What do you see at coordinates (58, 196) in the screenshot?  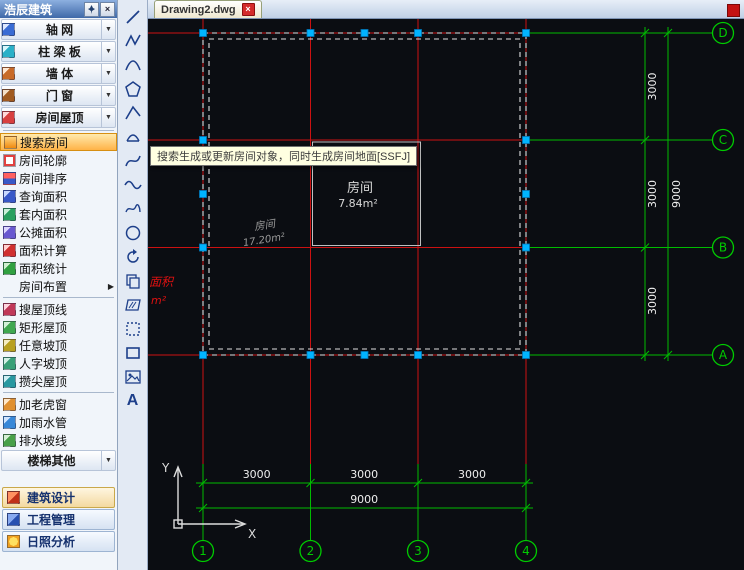 I see `sidebar-item-query-area: 查询面积` at bounding box center [58, 196].